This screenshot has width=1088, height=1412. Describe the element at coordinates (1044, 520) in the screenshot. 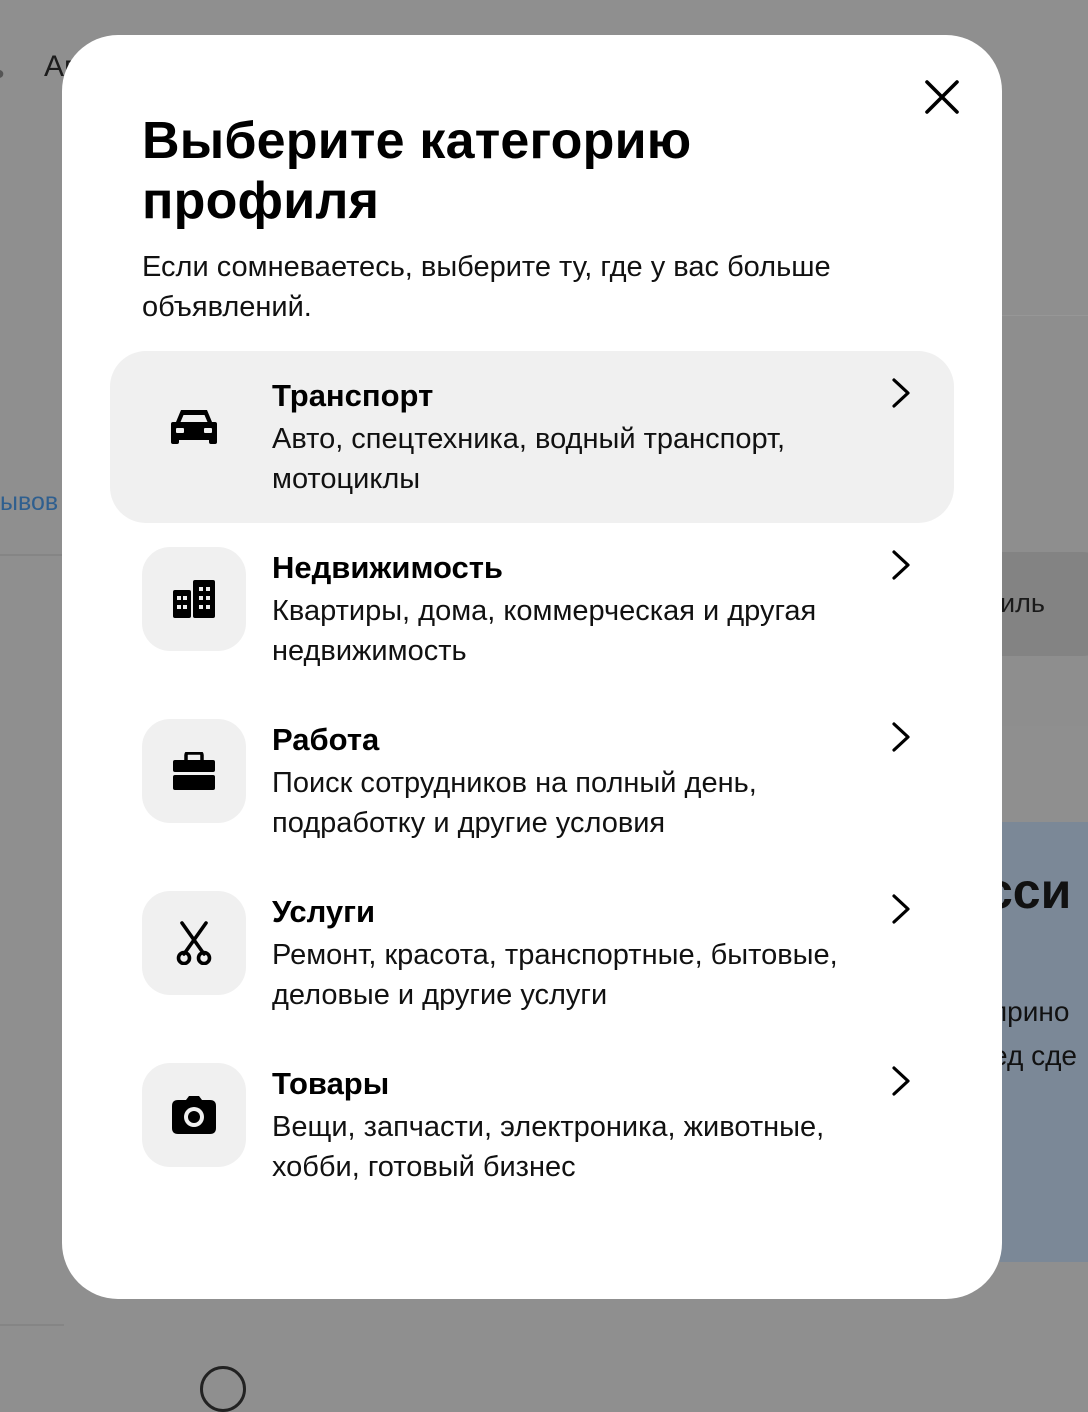

I see `background-right-panel` at that location.